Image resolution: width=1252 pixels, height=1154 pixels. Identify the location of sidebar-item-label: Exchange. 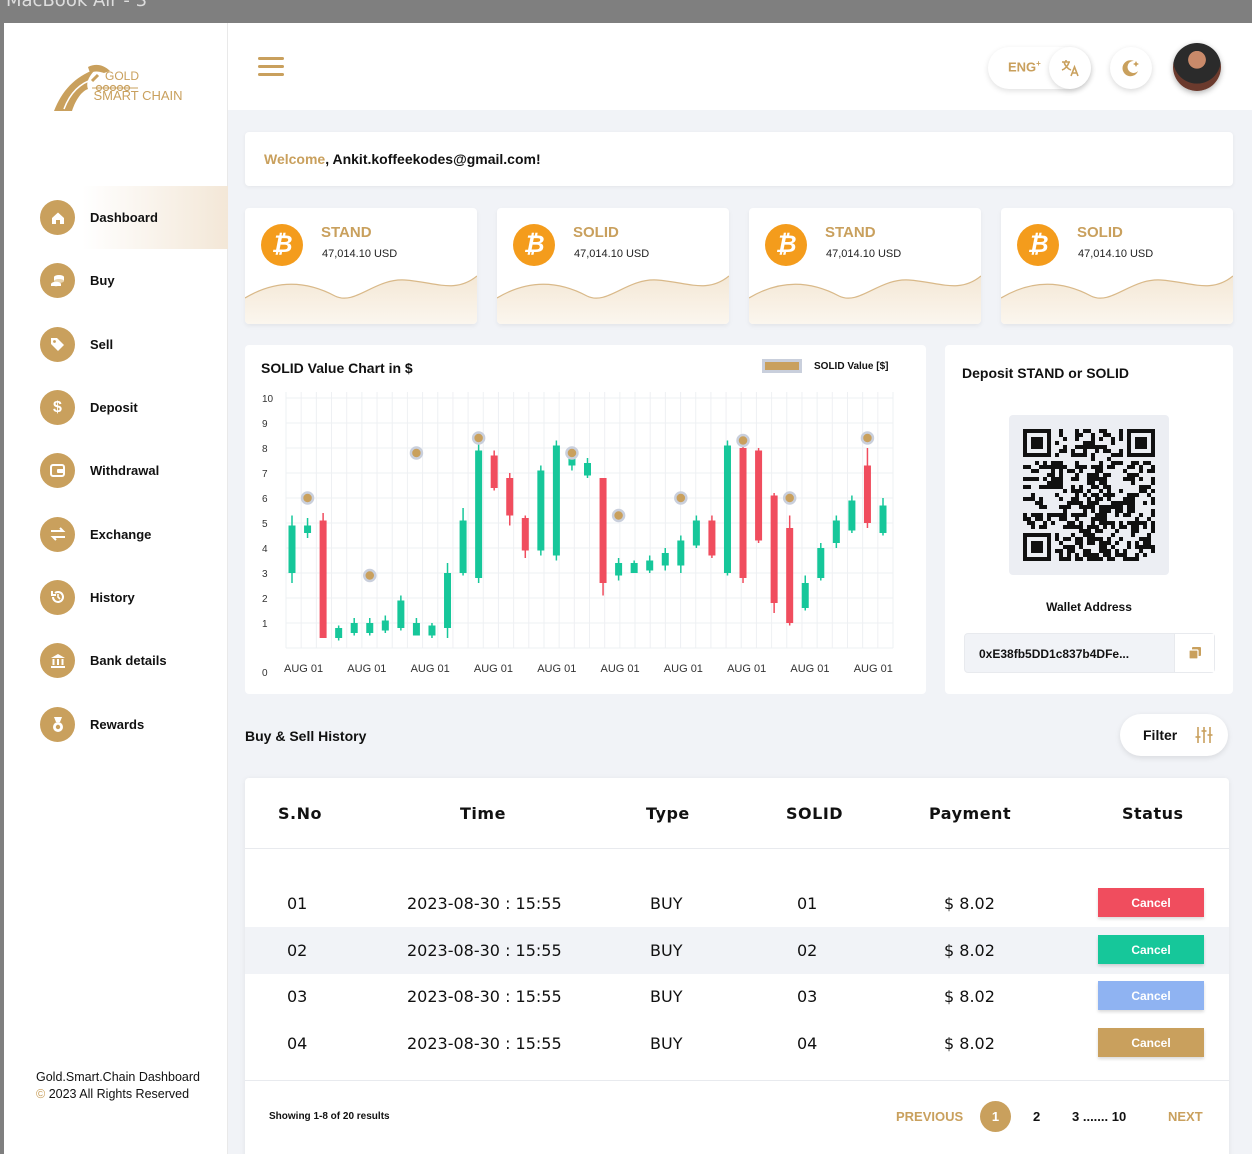
(121, 534).